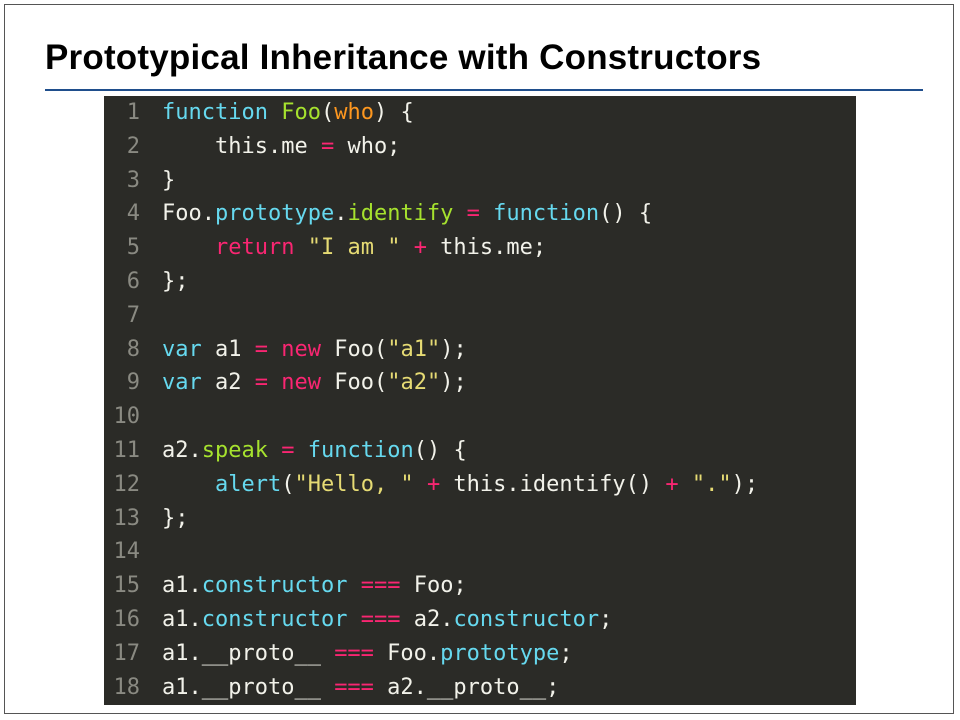  What do you see at coordinates (127, 552) in the screenshot?
I see `line-number: 14` at bounding box center [127, 552].